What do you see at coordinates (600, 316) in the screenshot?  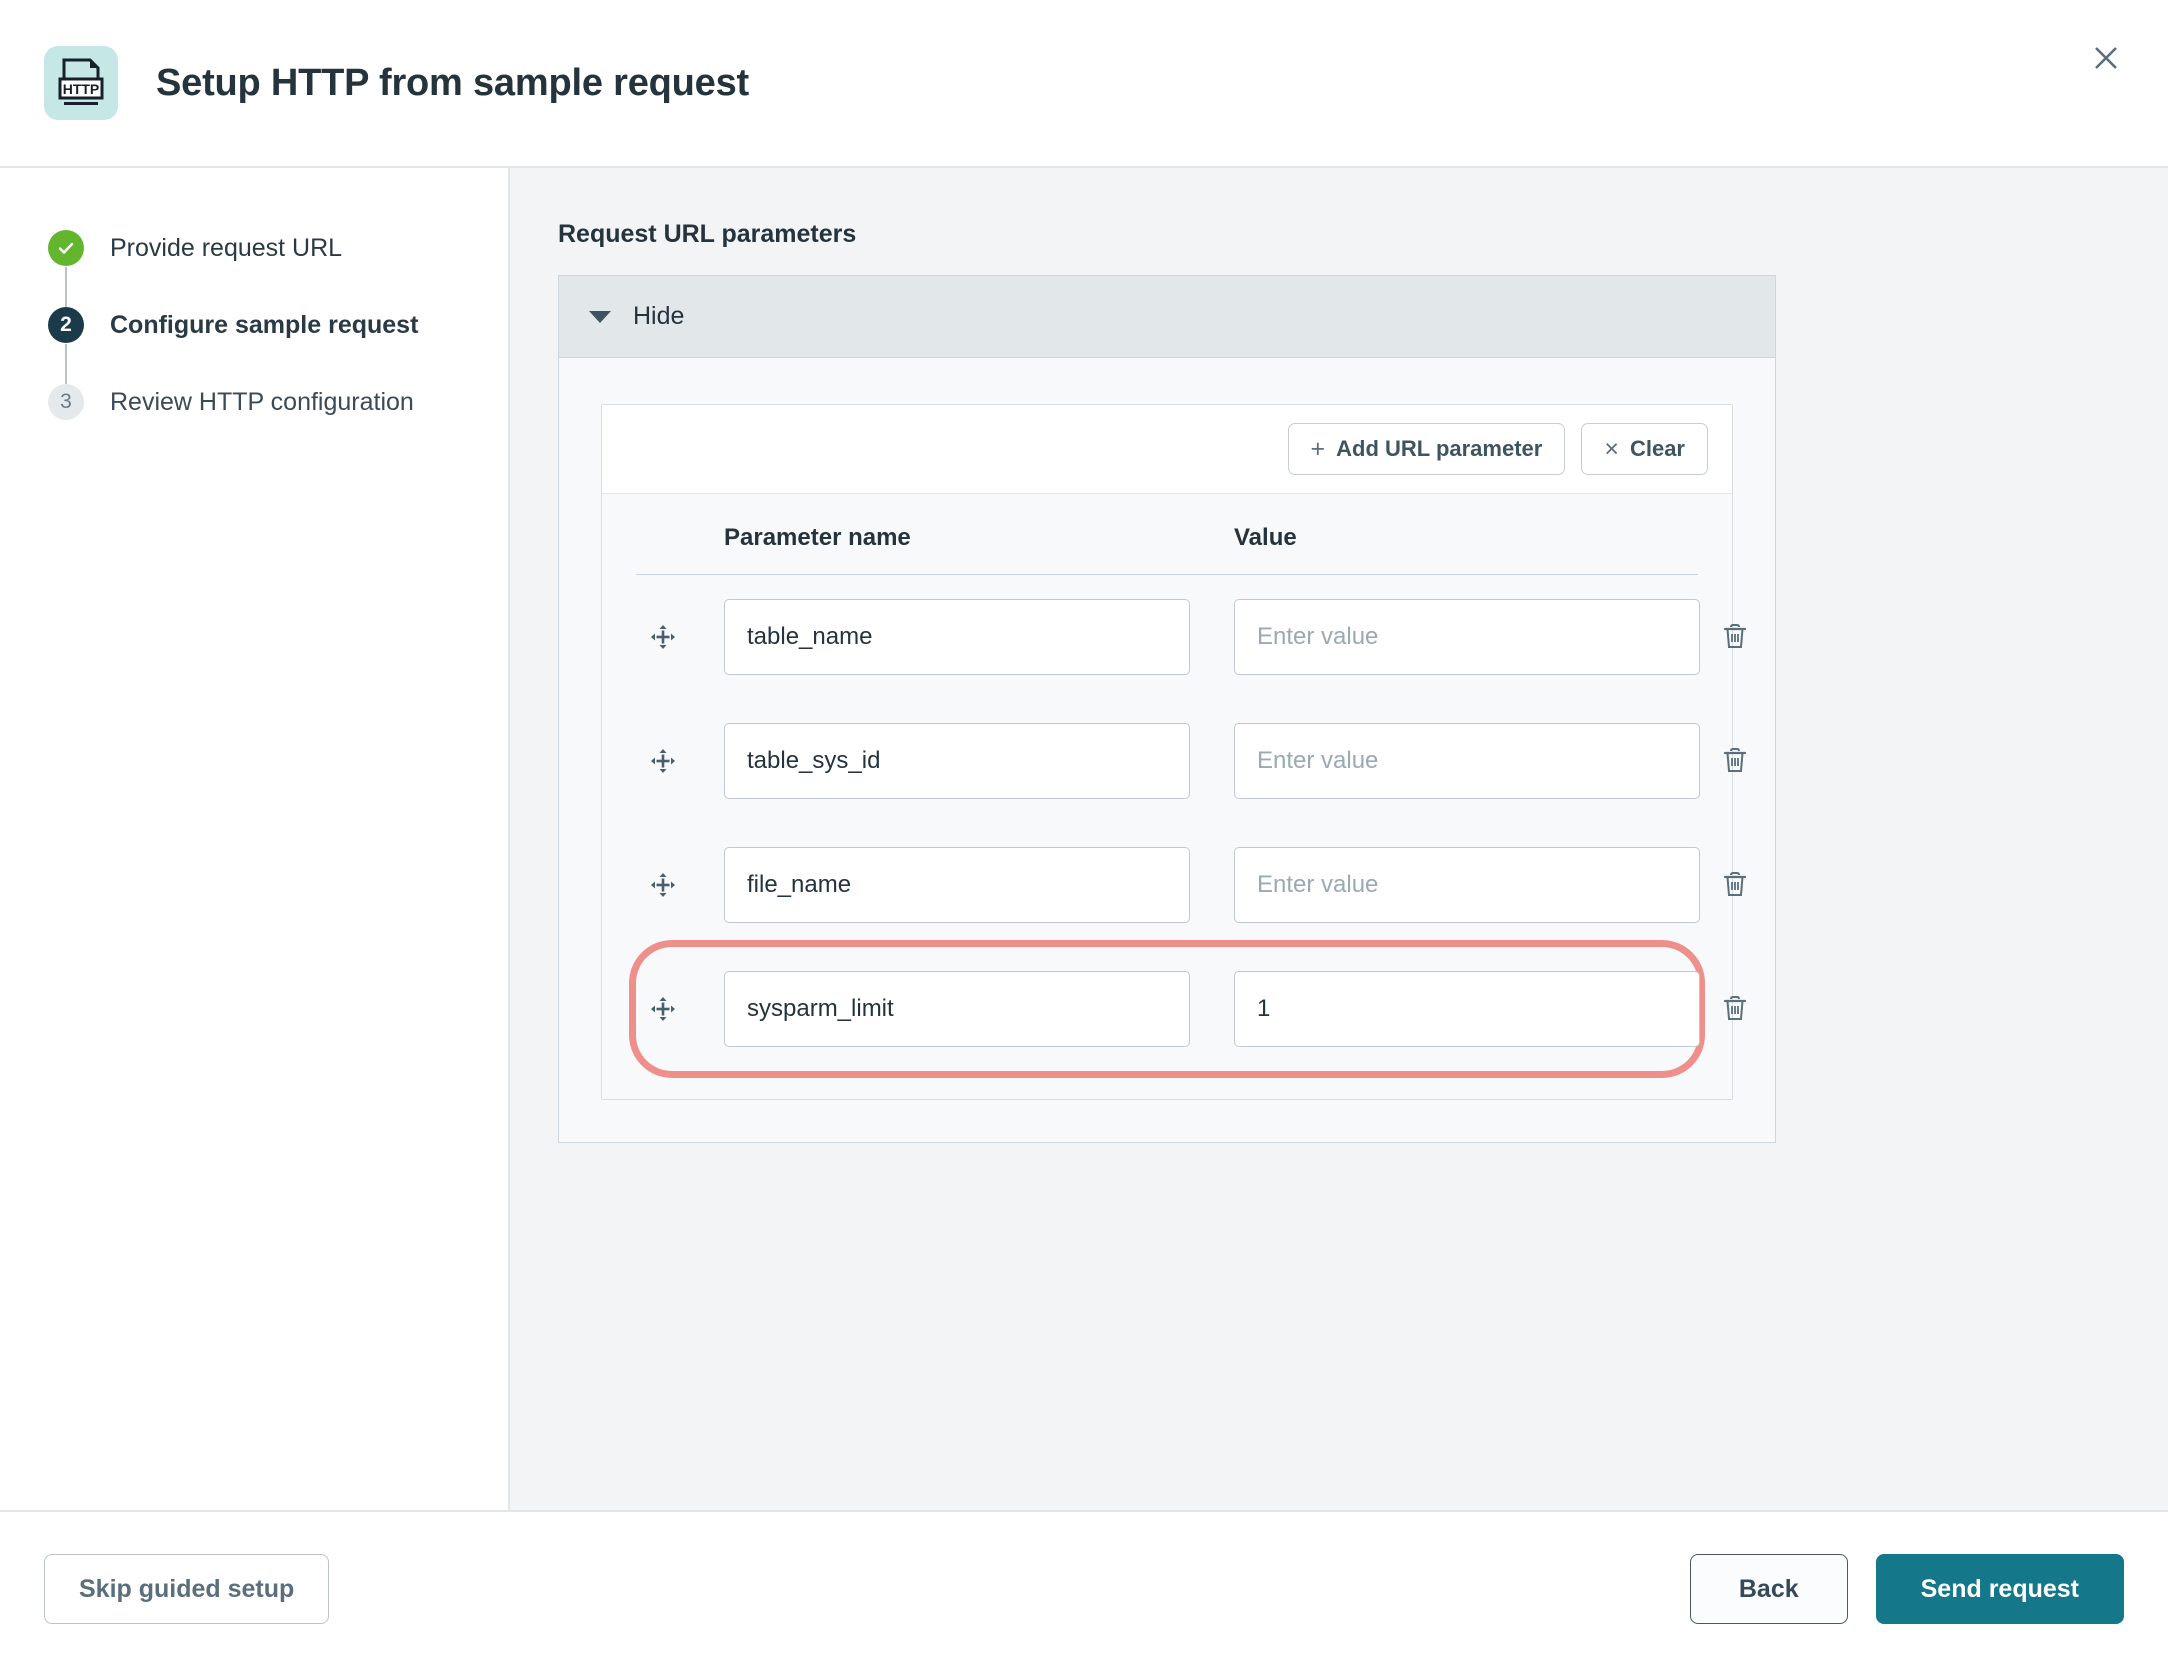 I see `chevron-down-icon` at bounding box center [600, 316].